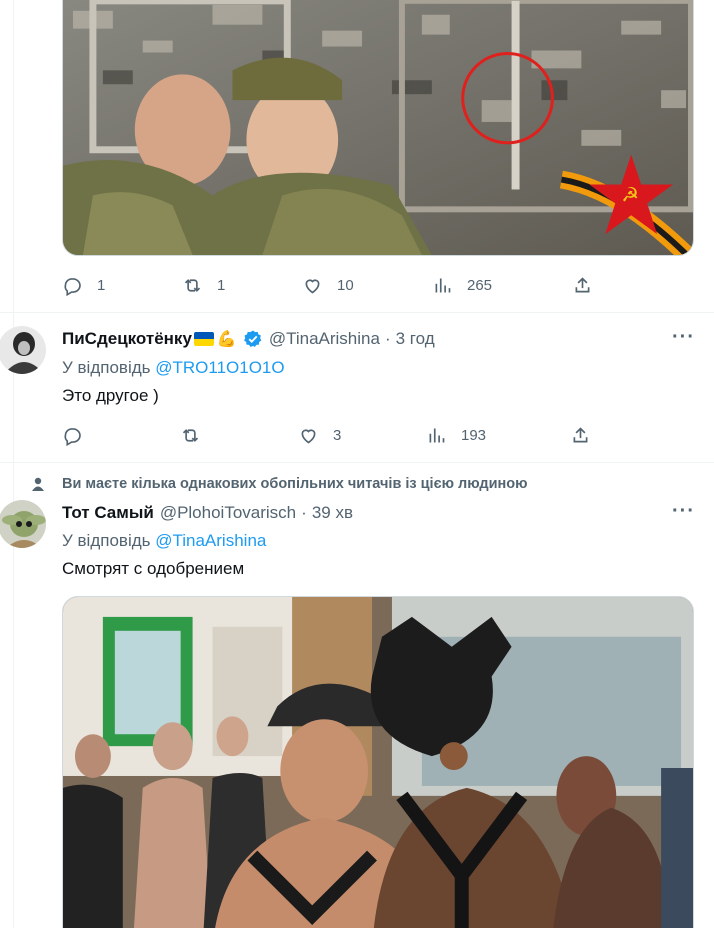  I want to click on like-button: 10, so click(328, 285).